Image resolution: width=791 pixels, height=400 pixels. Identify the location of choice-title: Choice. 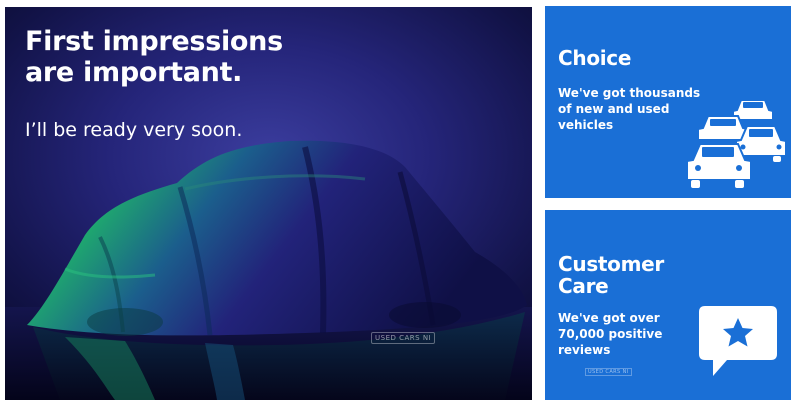
(594, 58).